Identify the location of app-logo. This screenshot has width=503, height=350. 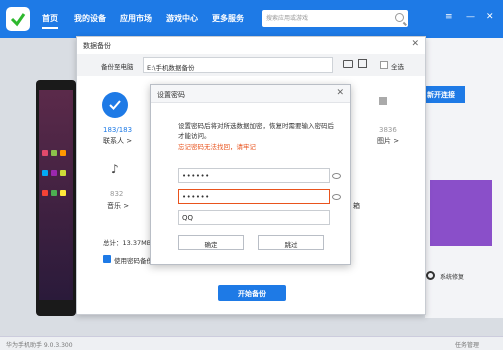
(18, 19).